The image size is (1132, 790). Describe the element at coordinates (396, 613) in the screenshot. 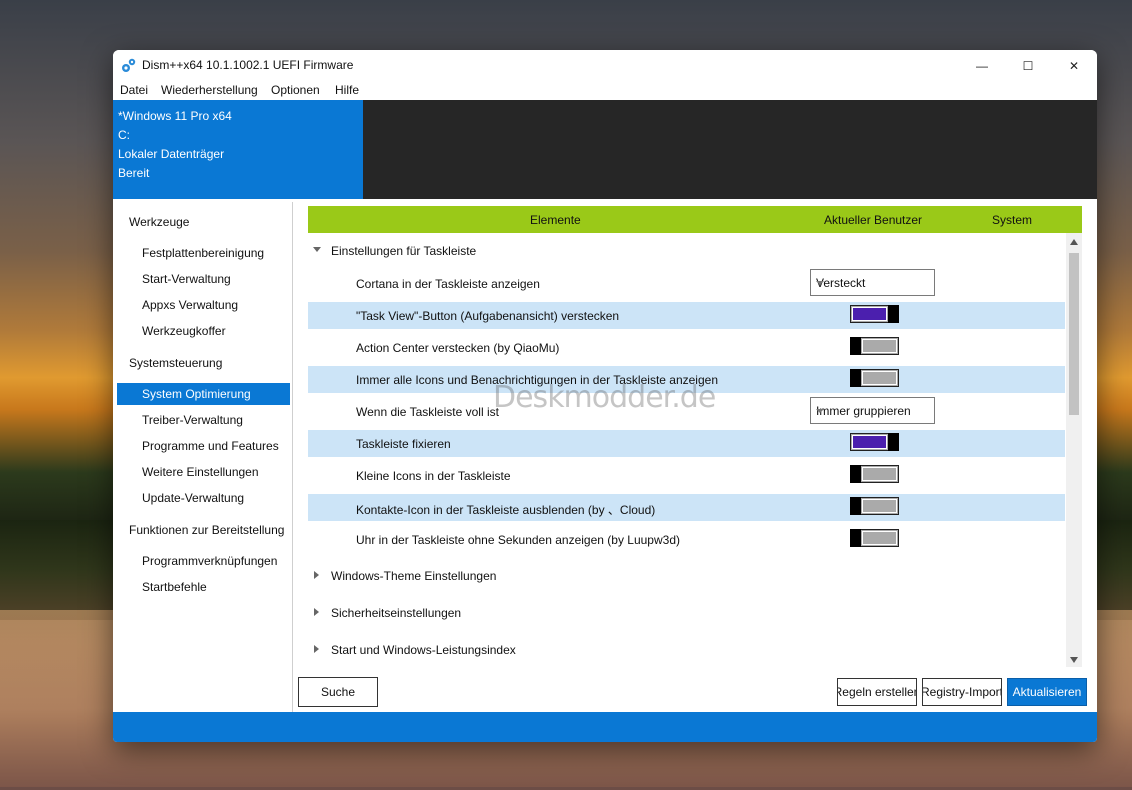

I see `group-label: Sicherheitseinstellungen` at that location.